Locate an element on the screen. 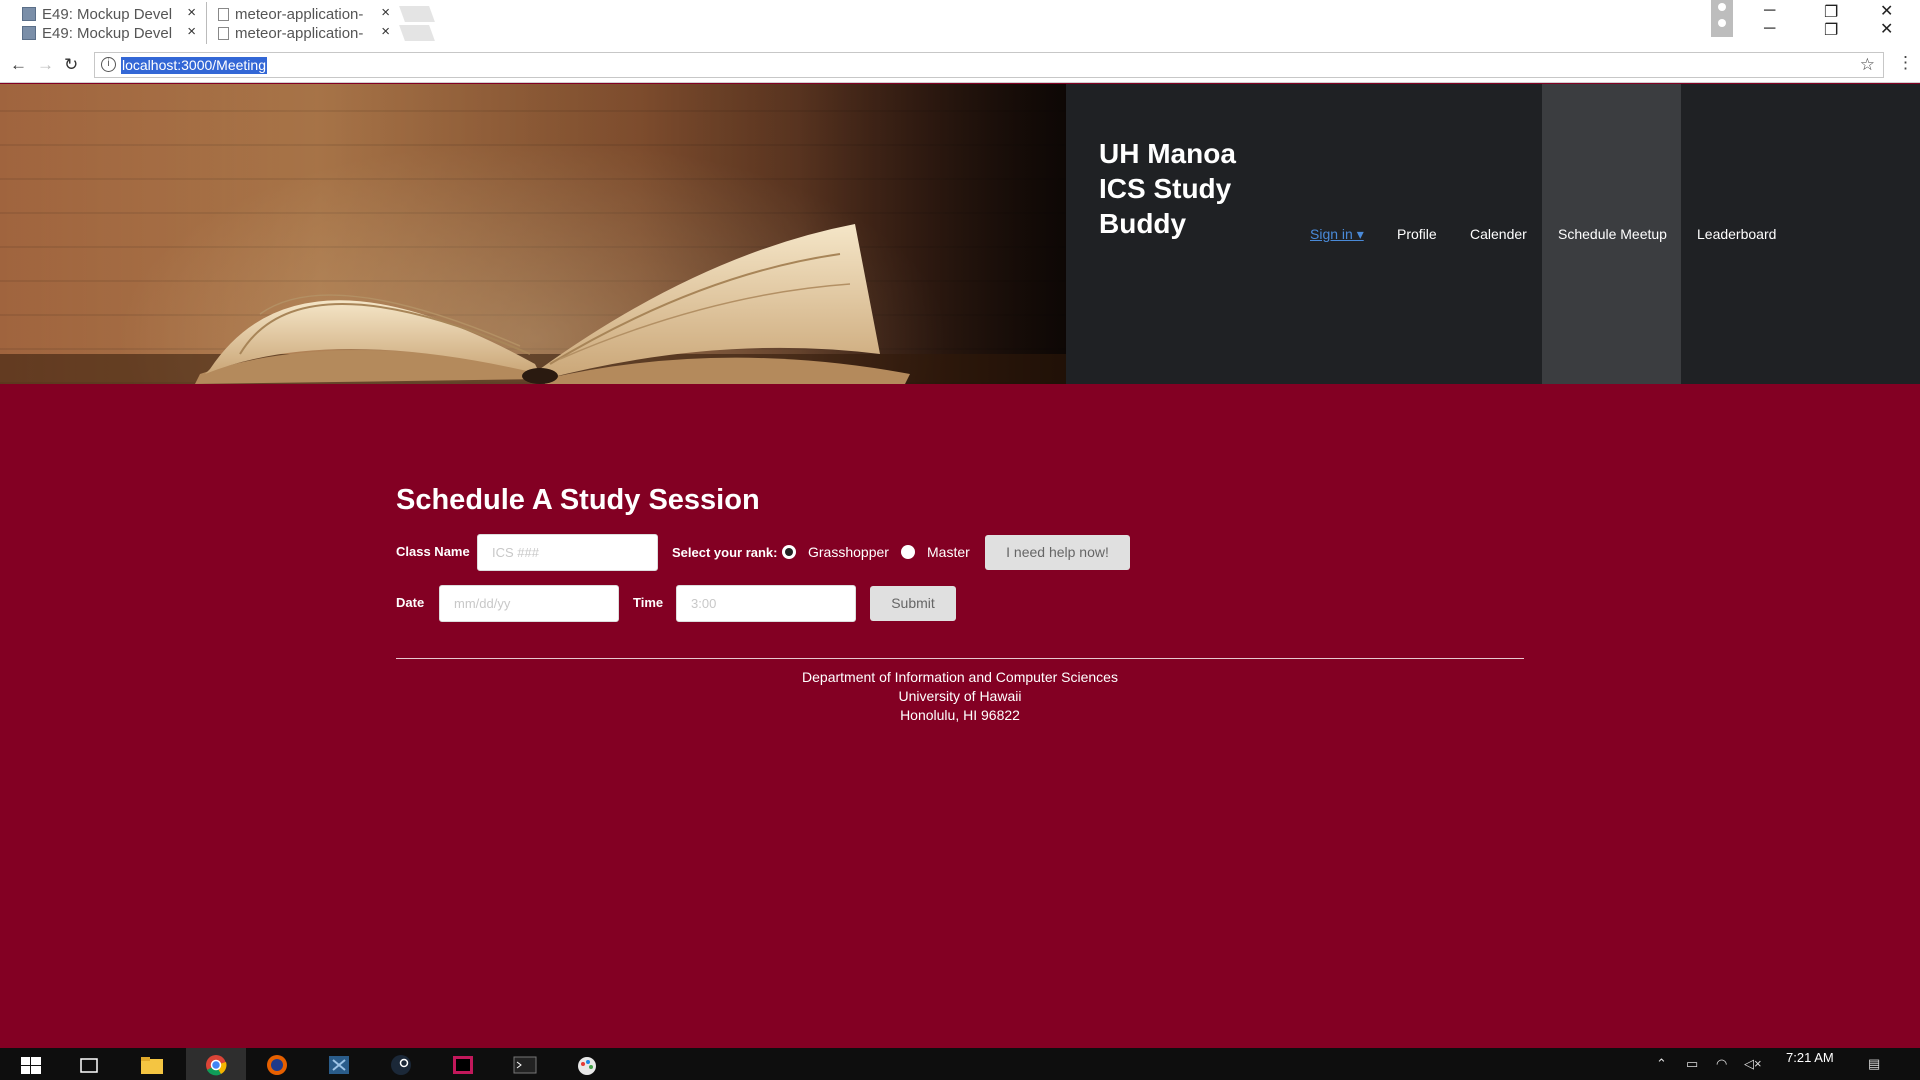 The height and width of the screenshot is (1080, 1920). submit-button: Submit is located at coordinates (913, 603).